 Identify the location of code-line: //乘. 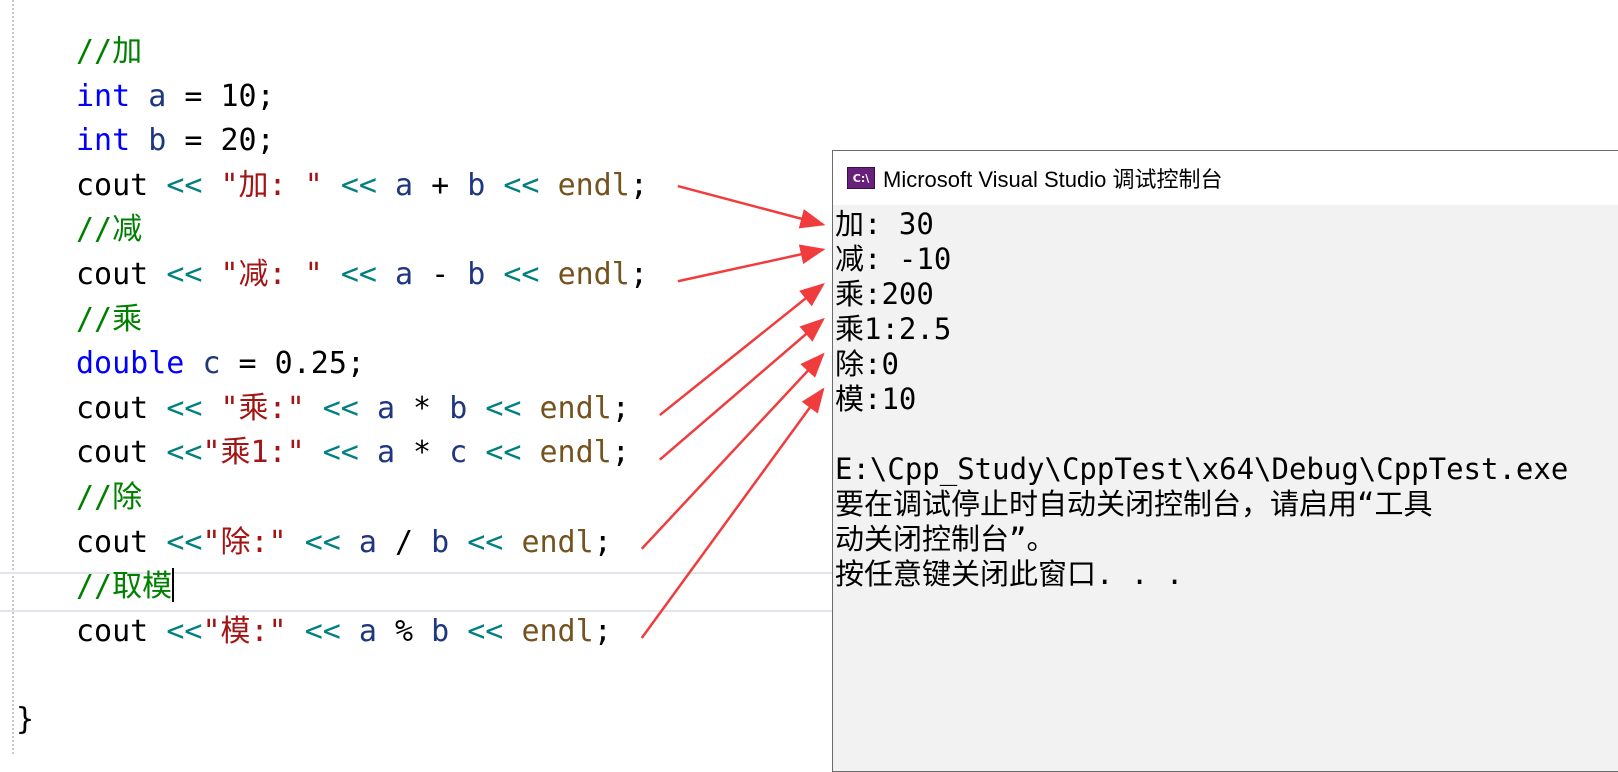
(362, 320).